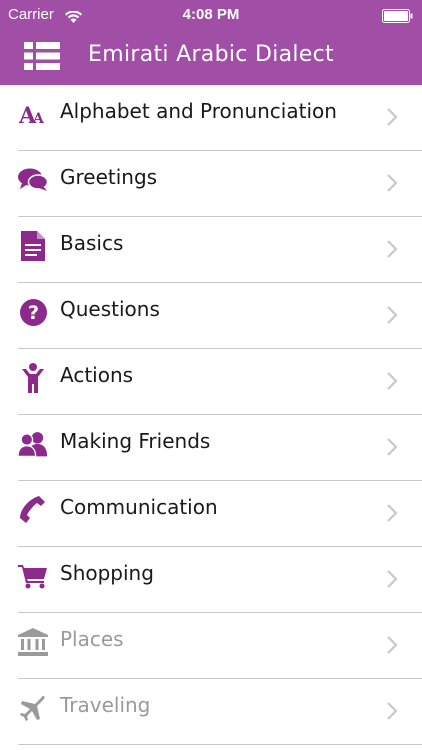  I want to click on svg-text: A, so click(38, 118).